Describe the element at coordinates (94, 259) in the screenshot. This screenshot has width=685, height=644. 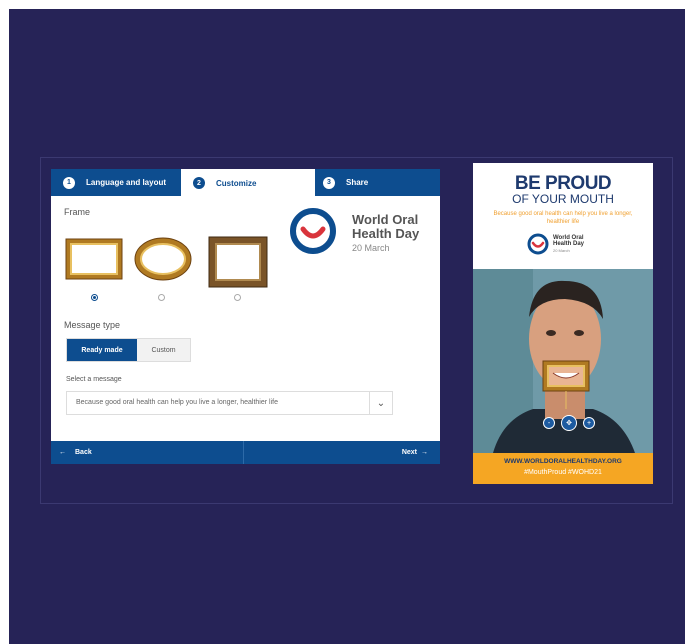
I see `frame-option-rectangle` at that location.